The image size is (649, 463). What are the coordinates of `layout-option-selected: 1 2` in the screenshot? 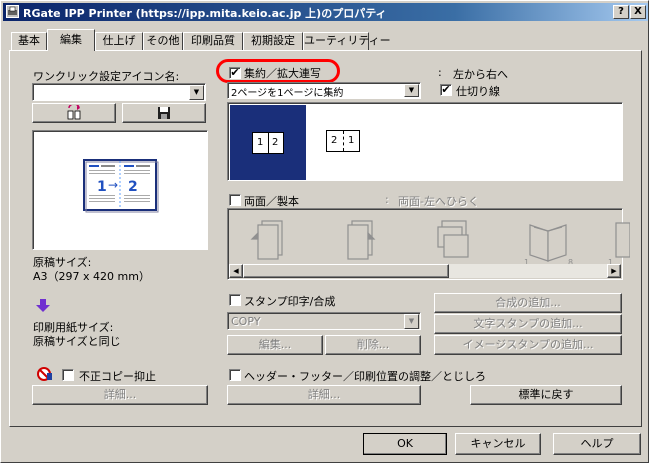 It's located at (268, 142).